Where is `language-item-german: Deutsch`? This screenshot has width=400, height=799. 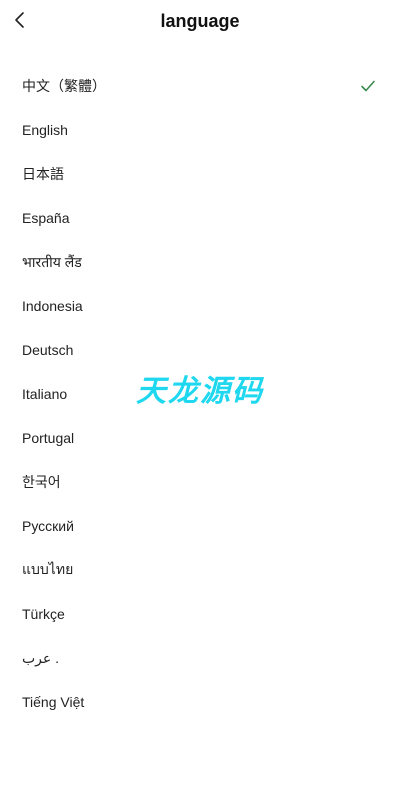 language-item-german: Deutsch is located at coordinates (200, 350).